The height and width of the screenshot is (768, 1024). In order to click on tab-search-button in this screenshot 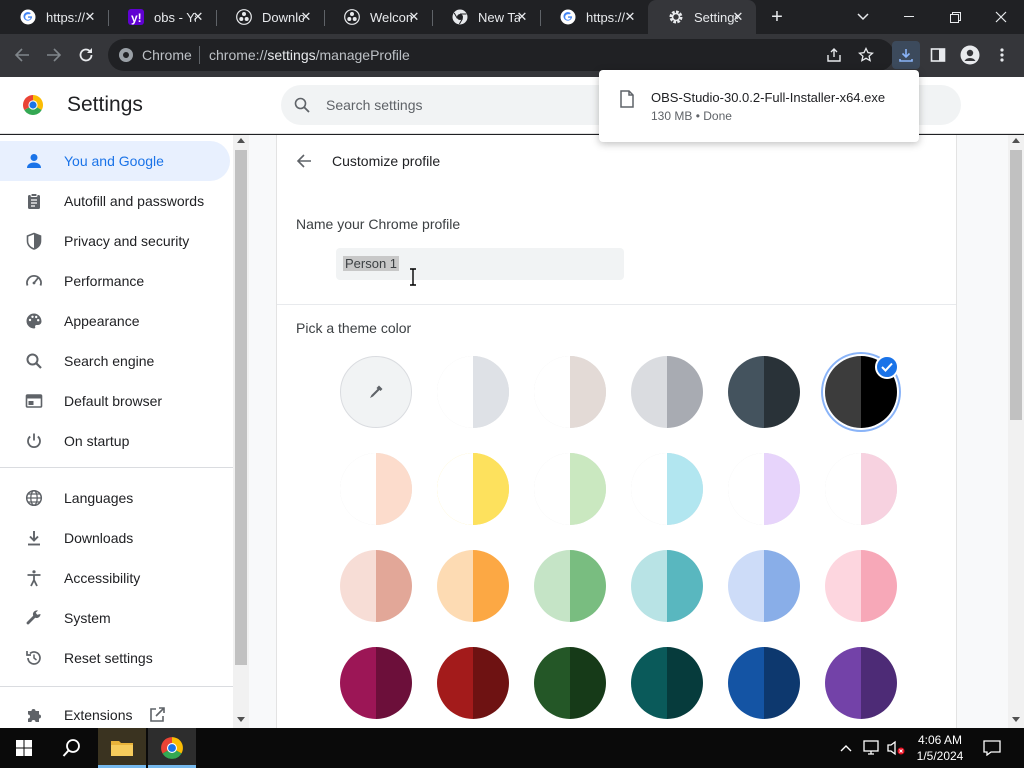, I will do `click(863, 17)`.